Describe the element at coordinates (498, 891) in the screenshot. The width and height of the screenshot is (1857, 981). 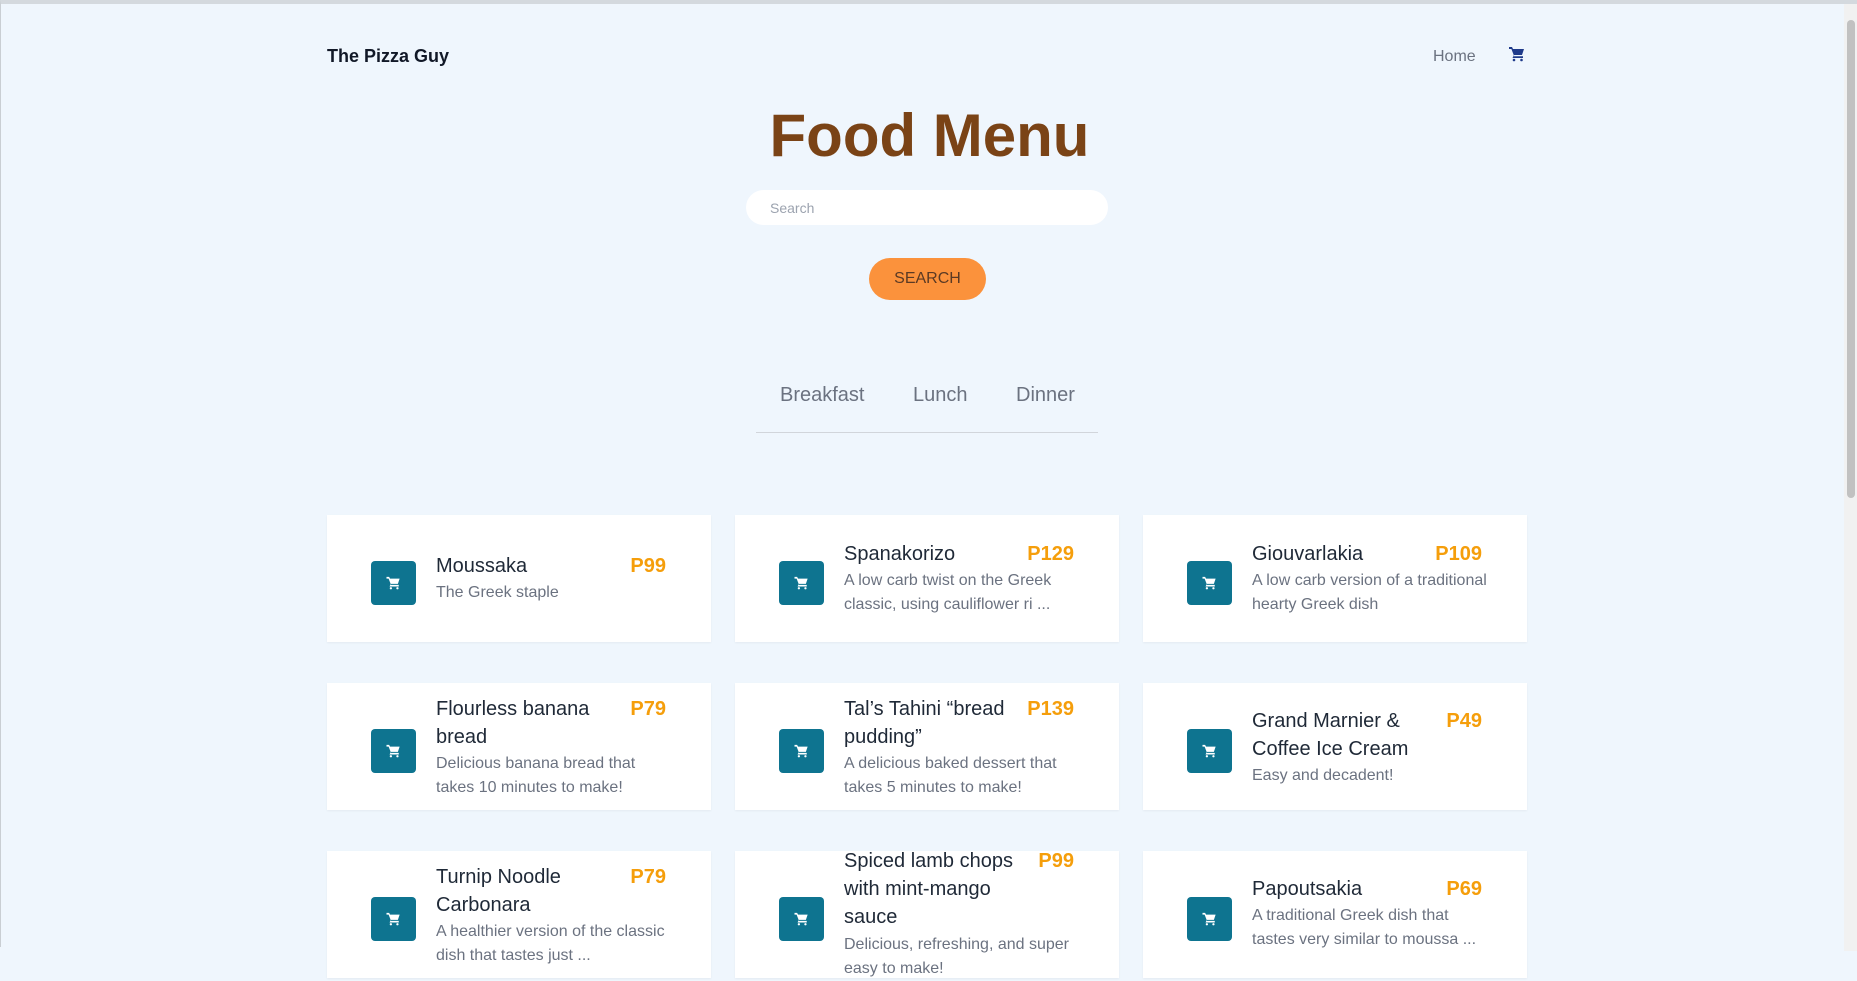
I see `item-name: Turnip Noodle Carbonara` at that location.